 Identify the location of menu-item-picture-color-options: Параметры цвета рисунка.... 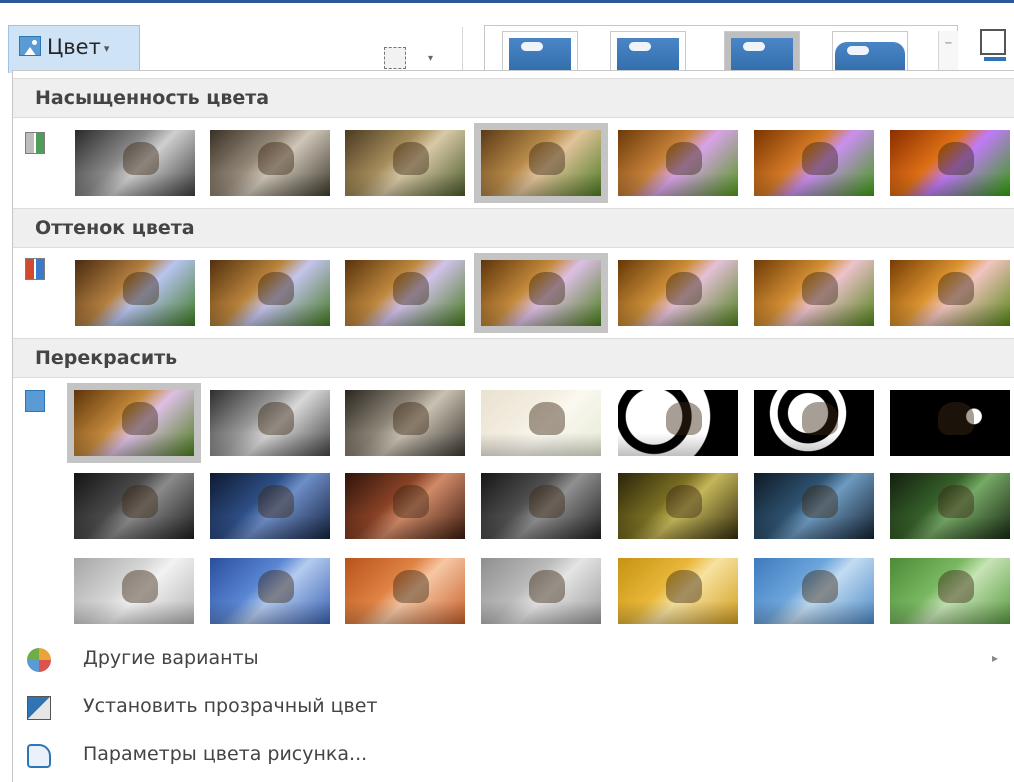
(513, 756).